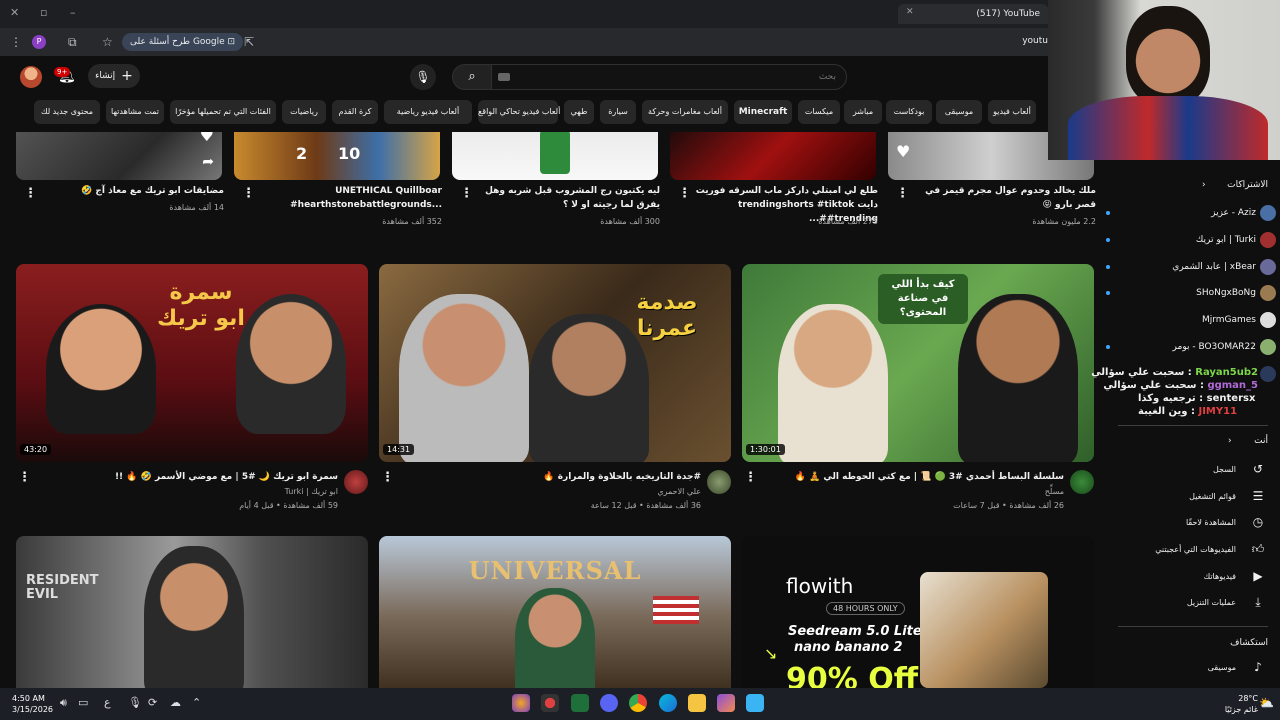  Describe the element at coordinates (609, 703) in the screenshot. I see `discord-icon` at that location.